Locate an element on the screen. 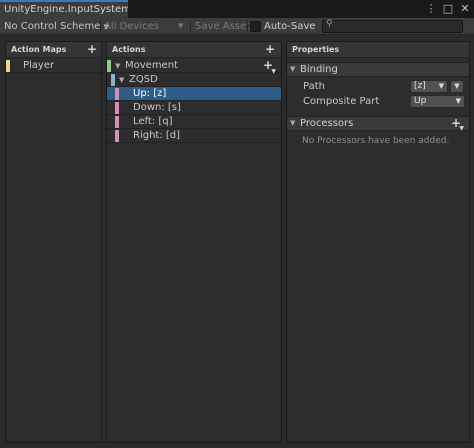 This screenshot has width=474, height=448. devices-dropdown: All Devices is located at coordinates (131, 26).